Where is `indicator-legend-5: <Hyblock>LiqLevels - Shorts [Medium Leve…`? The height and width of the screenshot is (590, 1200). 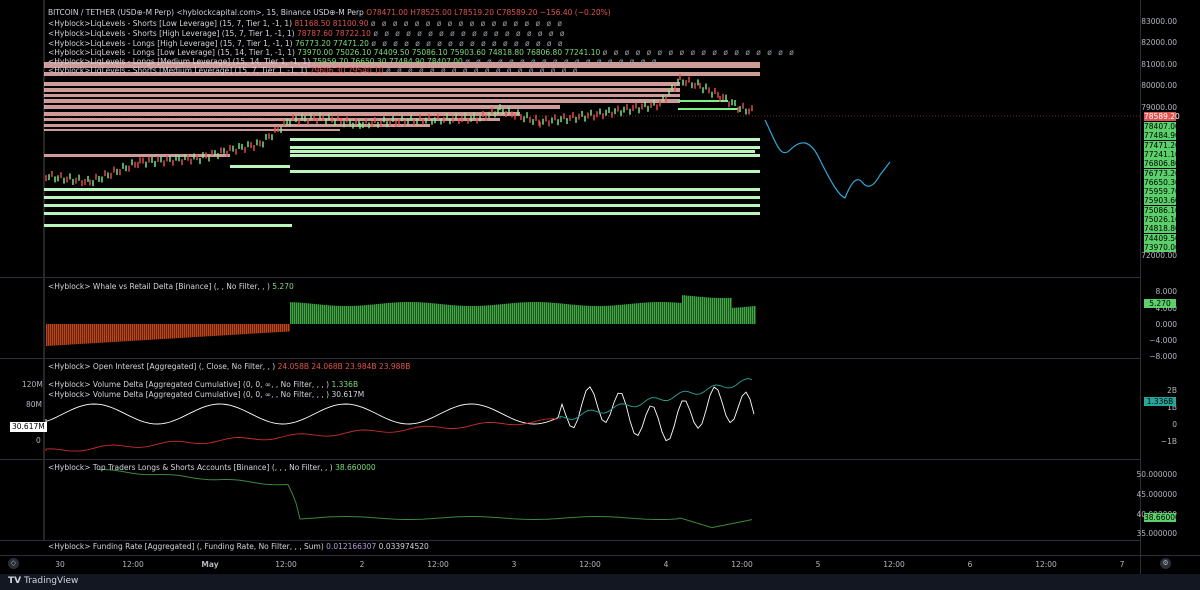
indicator-legend-5: <Hyblock>LiqLevels - Shorts [Medium Leve… is located at coordinates (313, 71).